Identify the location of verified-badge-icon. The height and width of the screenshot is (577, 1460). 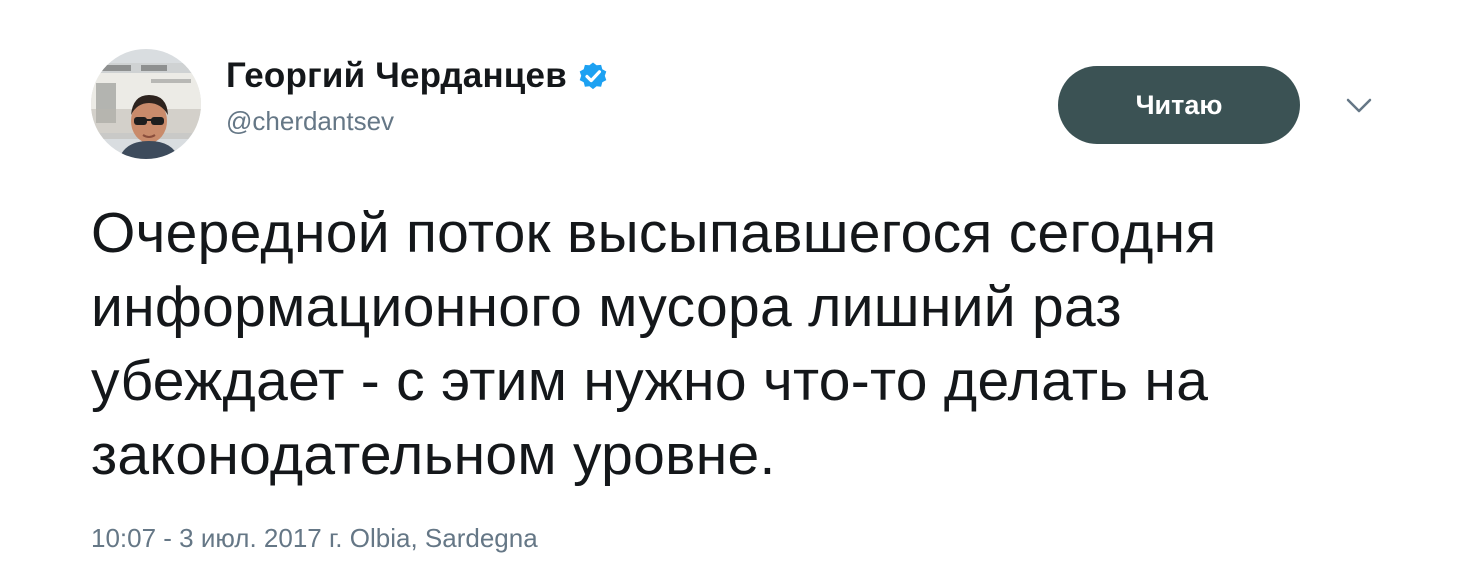
(593, 77).